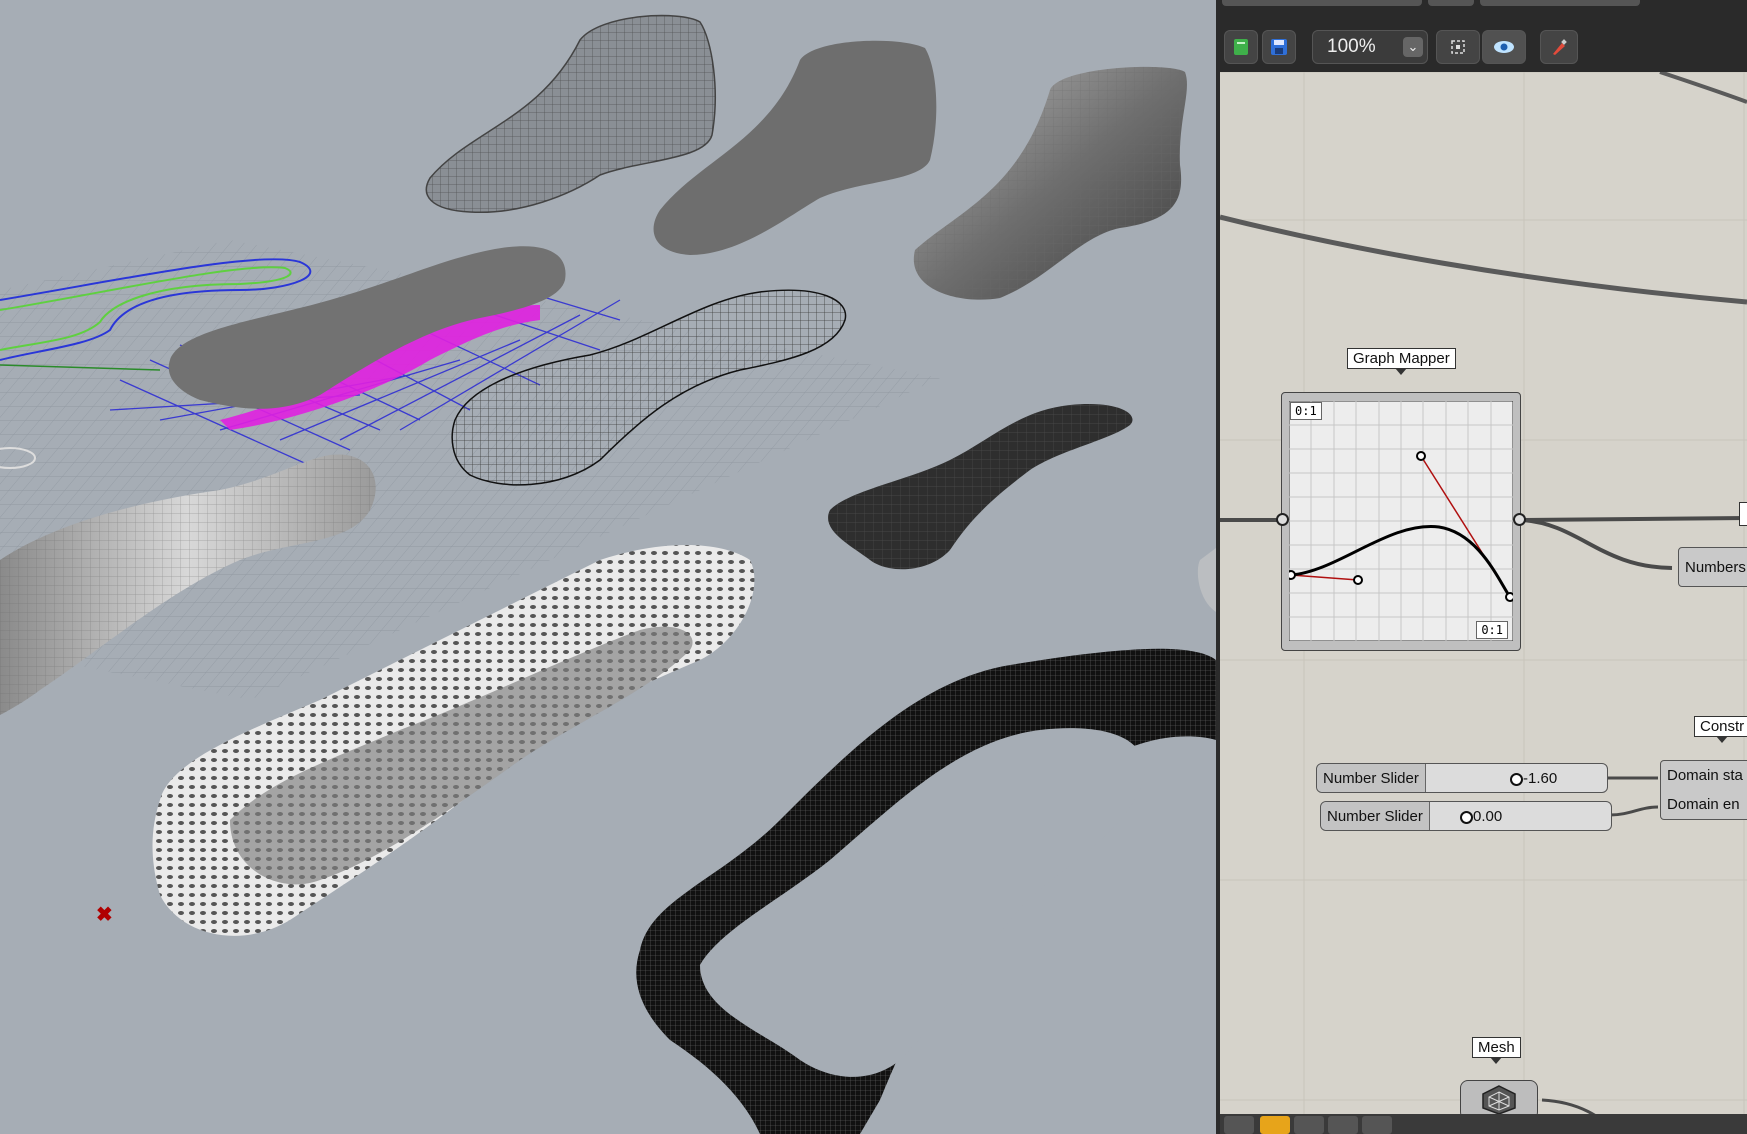 The image size is (1747, 1134). I want to click on number-slider-1: Number Slider -1.60, so click(1462, 778).